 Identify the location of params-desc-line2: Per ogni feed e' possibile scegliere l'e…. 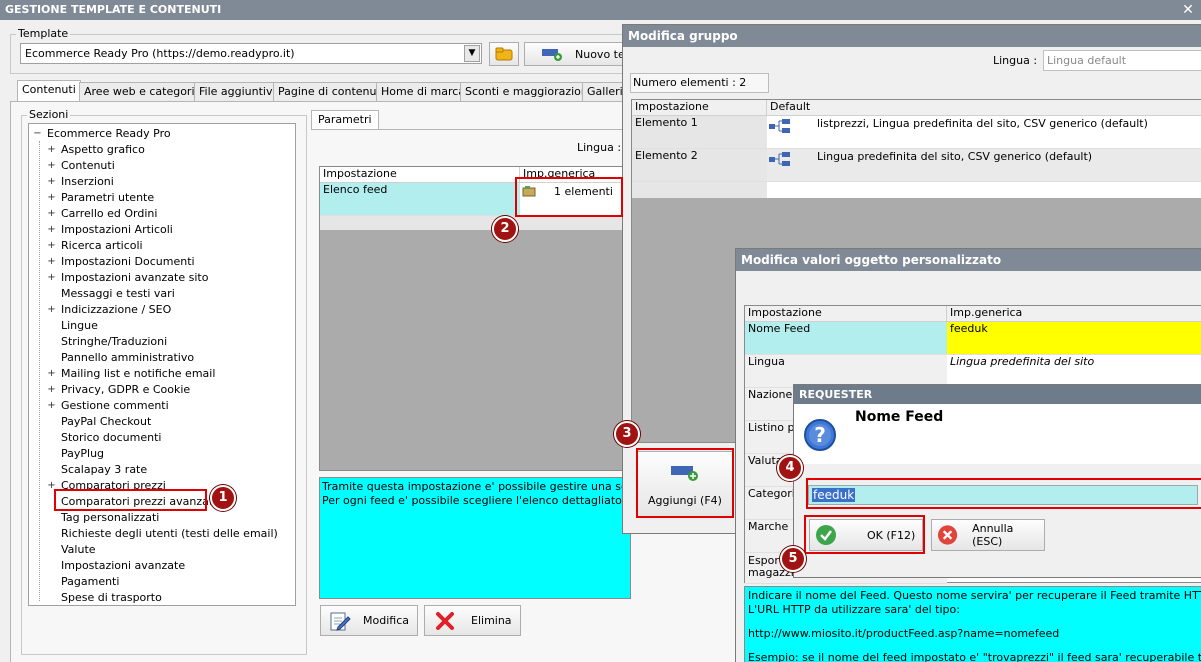
(476, 500).